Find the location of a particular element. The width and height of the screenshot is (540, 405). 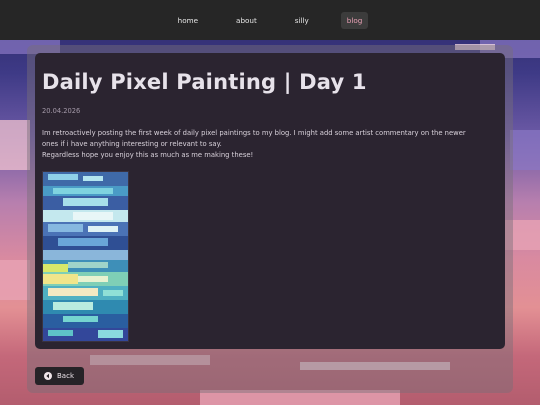

nav-about: about is located at coordinates (246, 20).